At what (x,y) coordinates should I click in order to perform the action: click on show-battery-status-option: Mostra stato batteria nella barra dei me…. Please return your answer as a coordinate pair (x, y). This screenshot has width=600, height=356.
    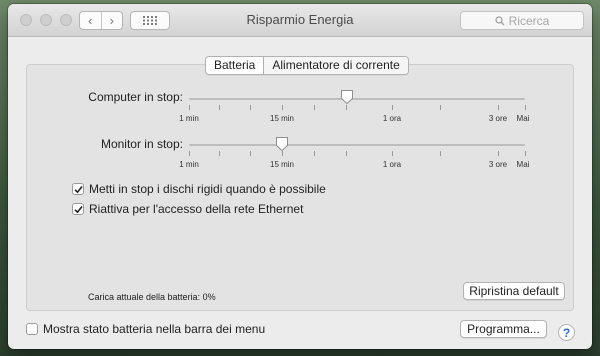
    Looking at the image, I should click on (145, 329).